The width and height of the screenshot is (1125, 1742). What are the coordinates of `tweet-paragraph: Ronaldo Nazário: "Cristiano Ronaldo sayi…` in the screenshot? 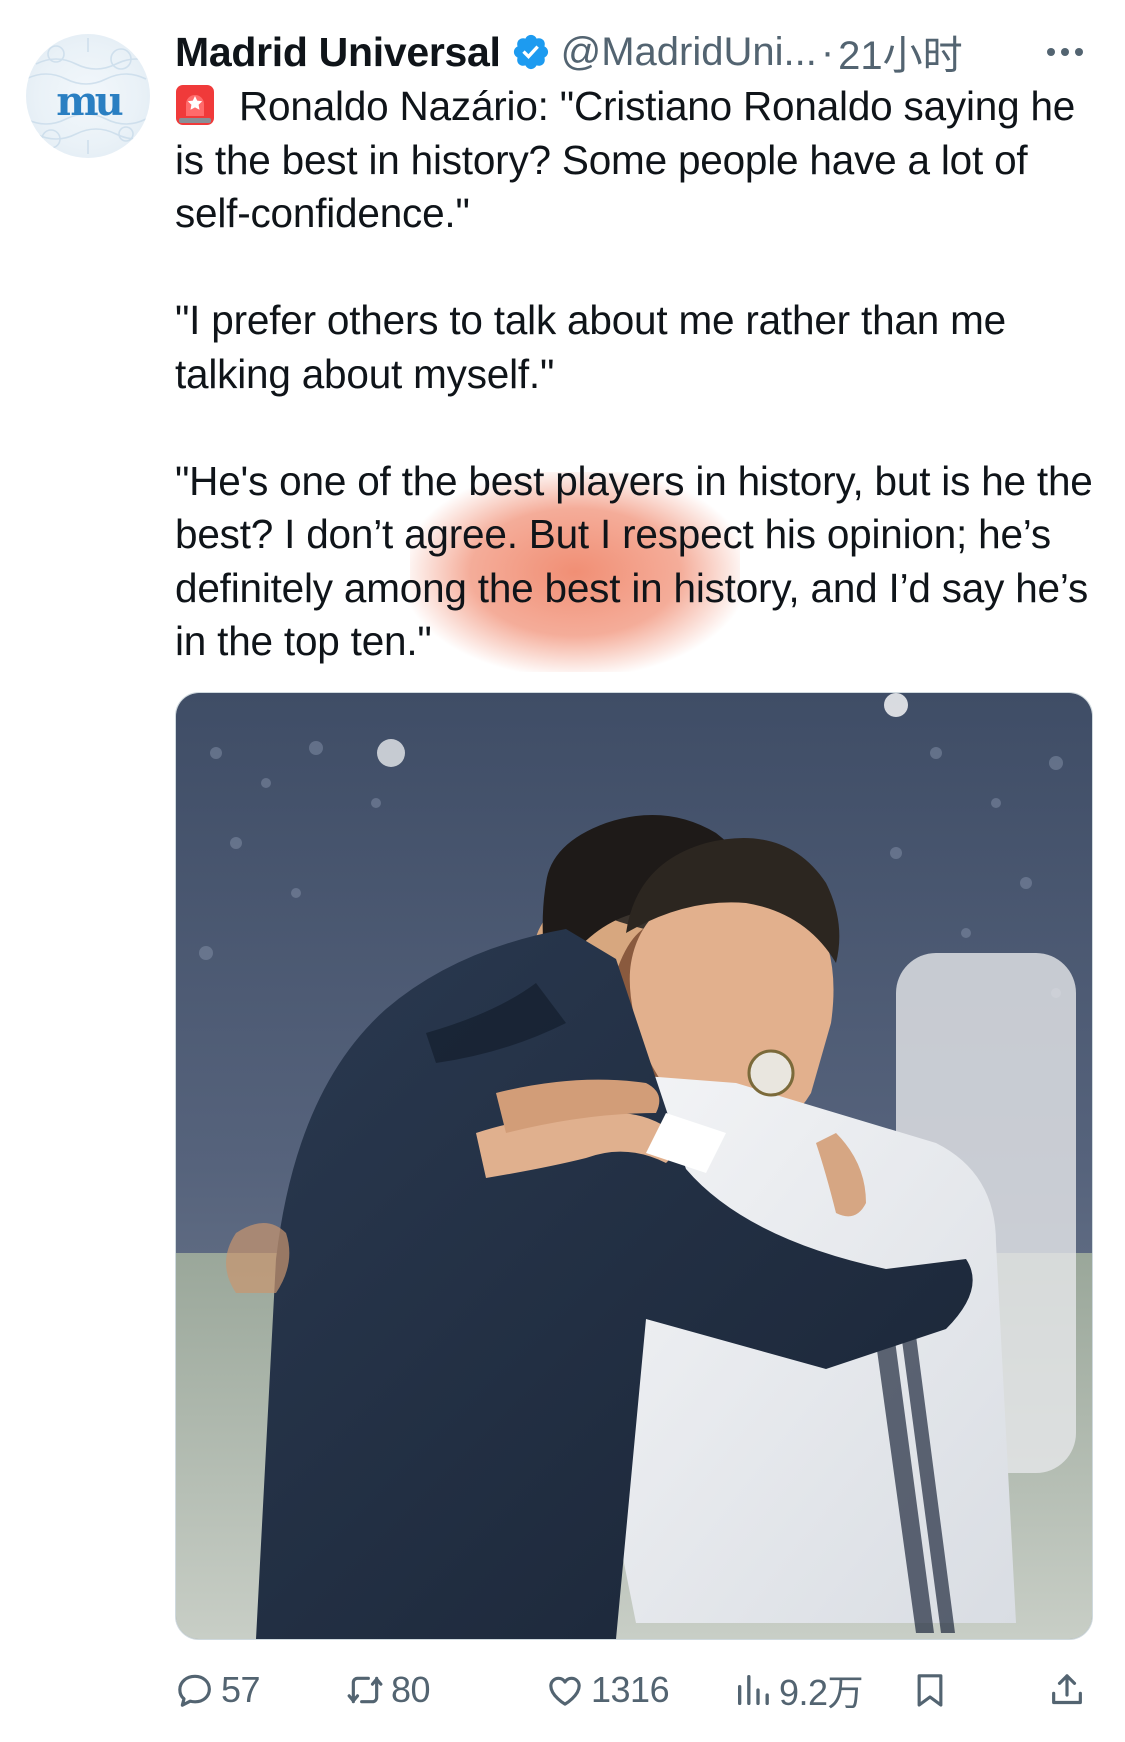 It's located at (635, 160).